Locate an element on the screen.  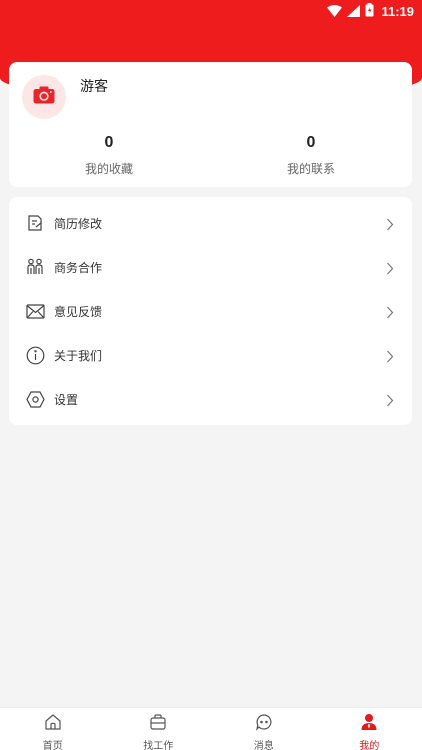
menu-label-business-cooperation: 商务合作 is located at coordinates (78, 267).